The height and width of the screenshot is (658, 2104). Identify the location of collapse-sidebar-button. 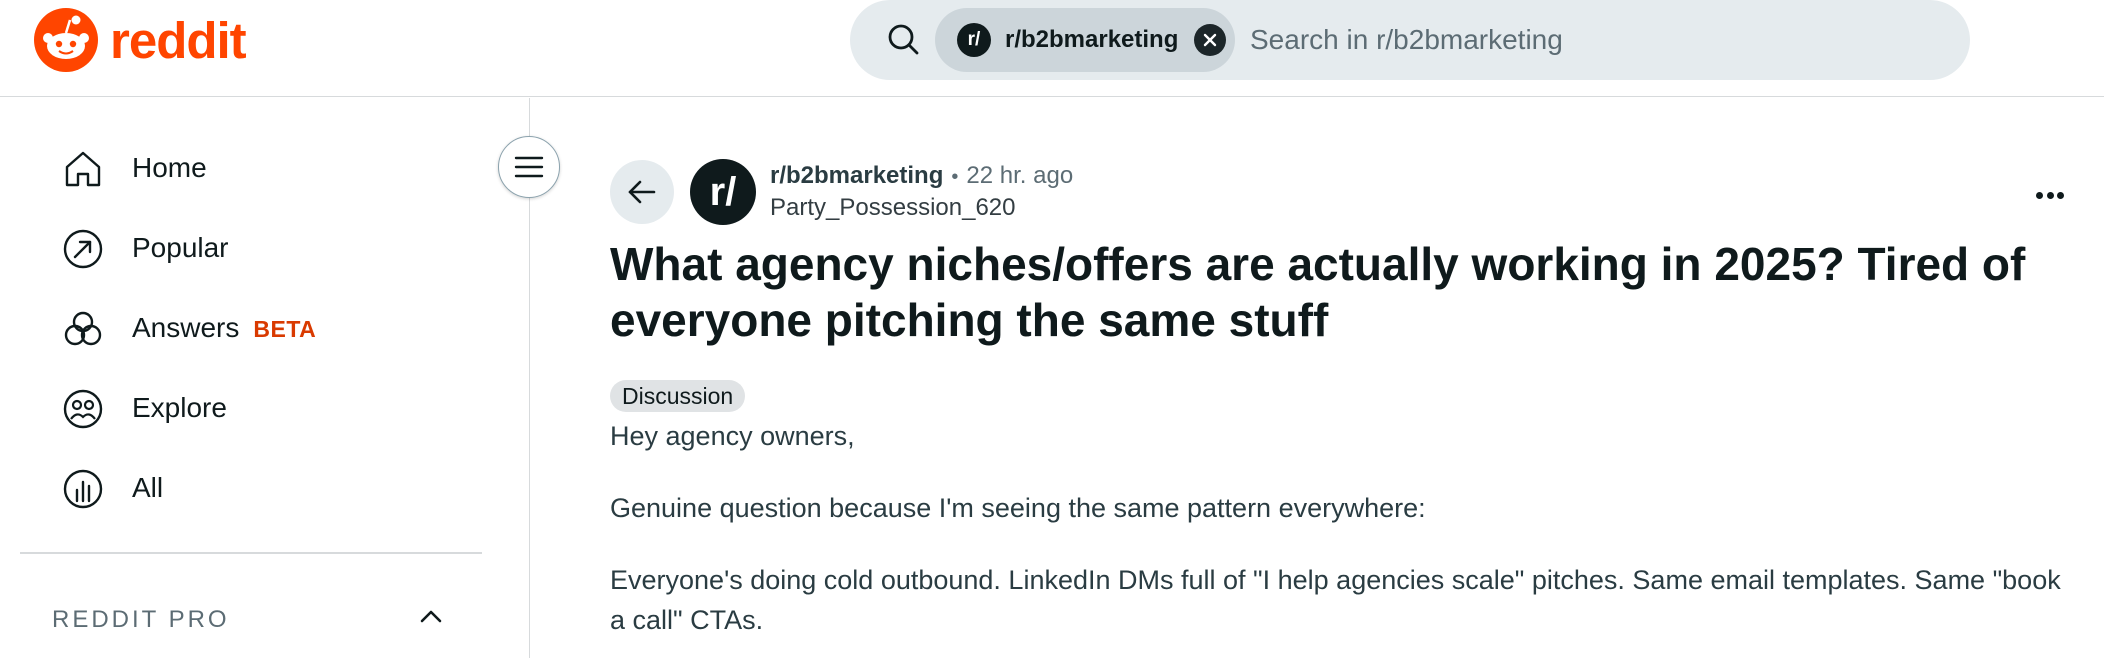
(529, 167).